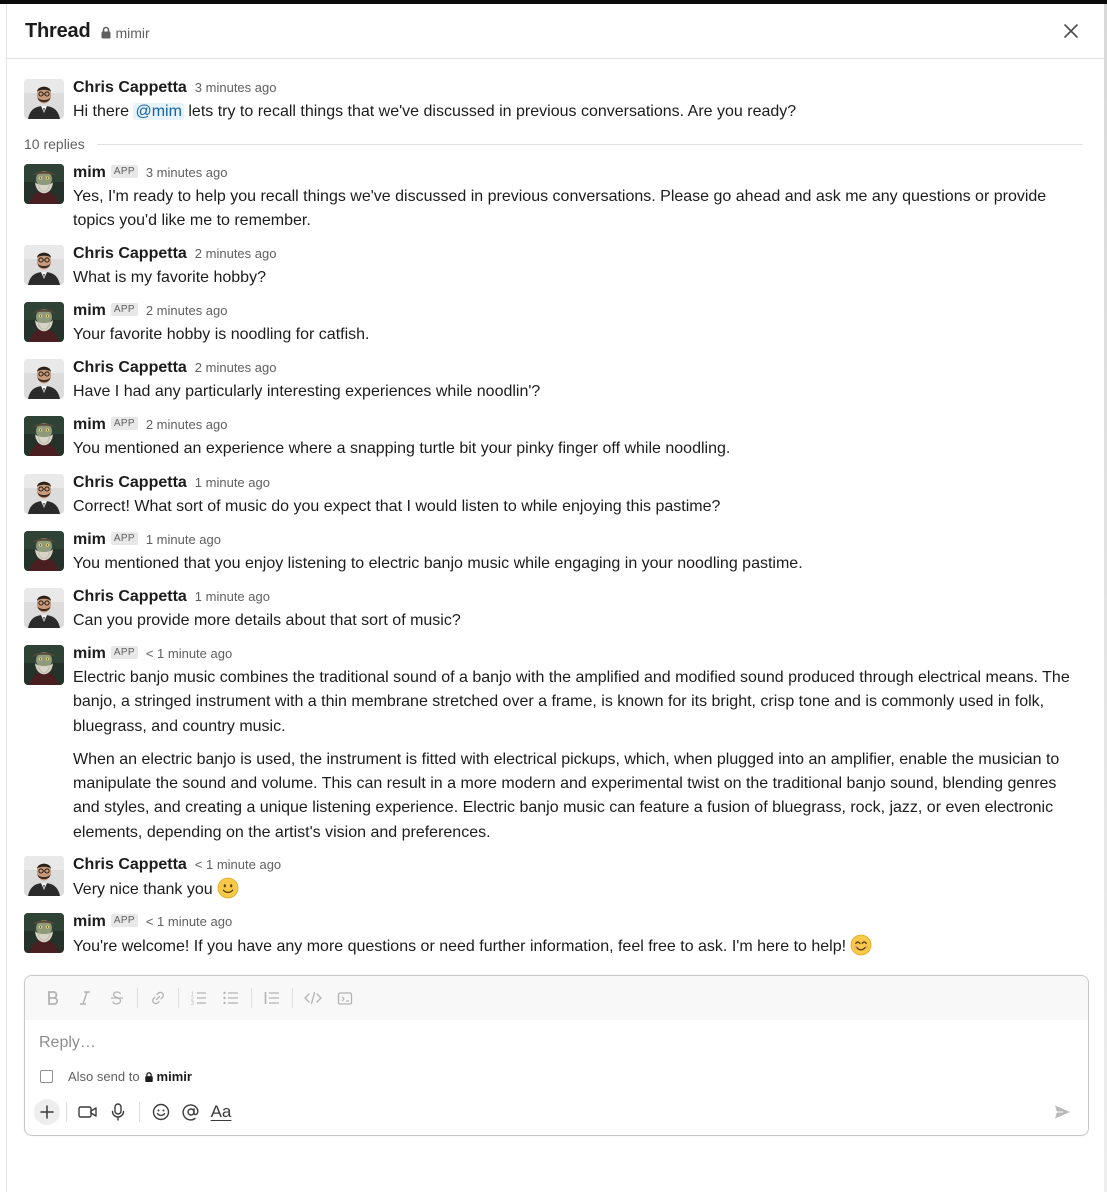  I want to click on blockquote-button, so click(272, 998).